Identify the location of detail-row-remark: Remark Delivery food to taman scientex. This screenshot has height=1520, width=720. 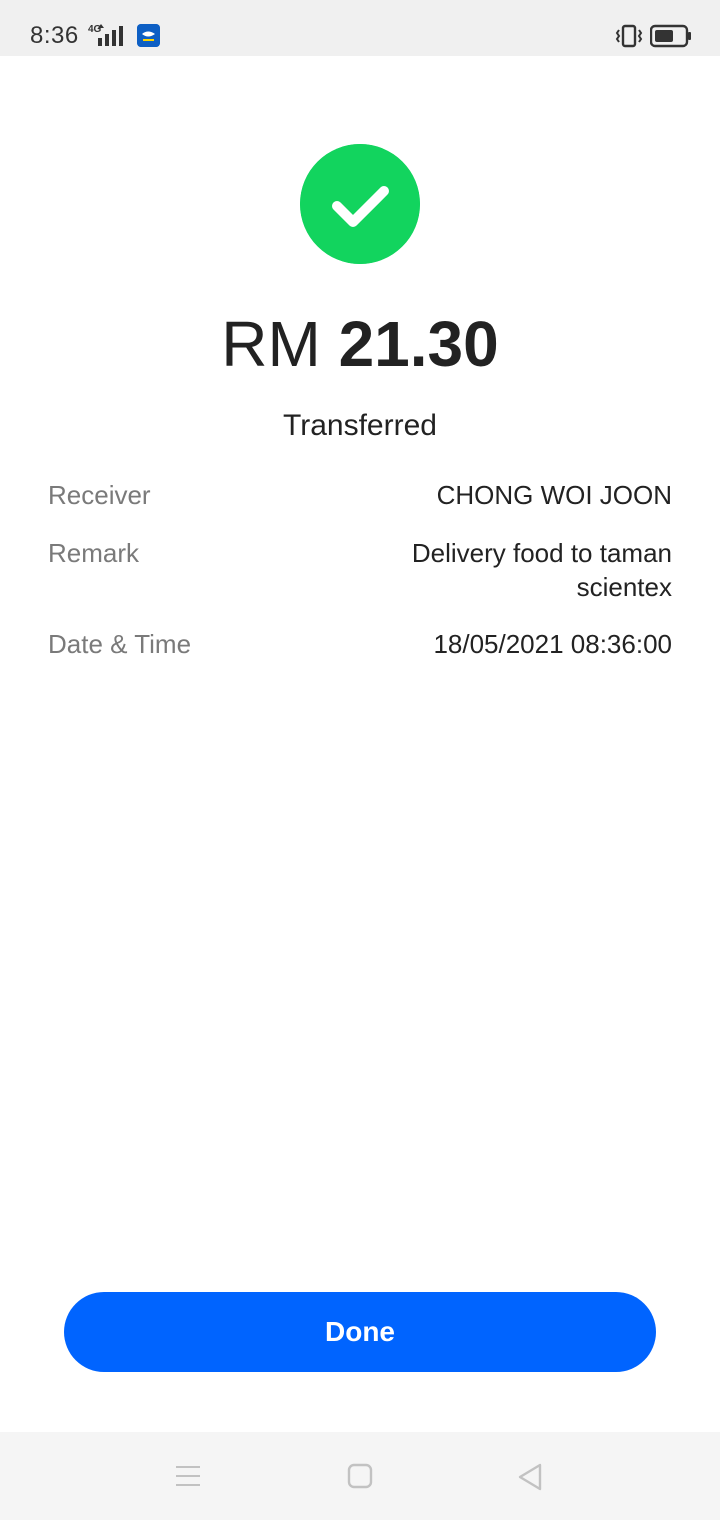
(360, 570).